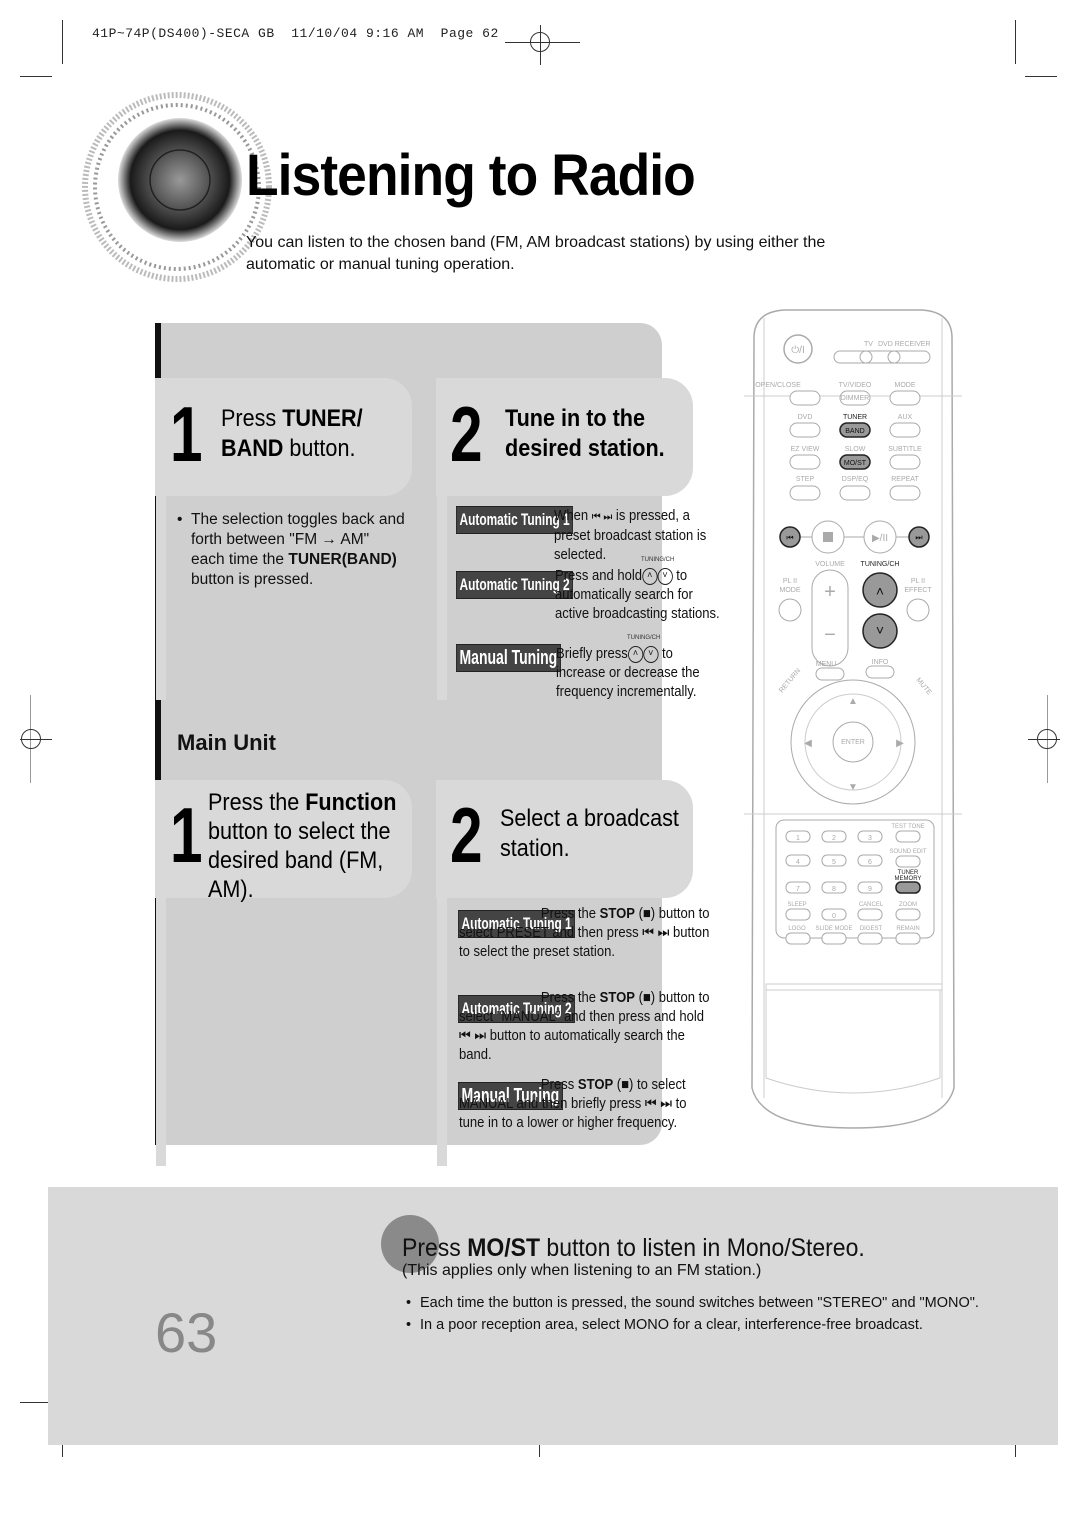 The width and height of the screenshot is (1080, 1528). Describe the element at coordinates (833, 929) in the screenshot. I see `svg-text: SLIDE MODE` at that location.